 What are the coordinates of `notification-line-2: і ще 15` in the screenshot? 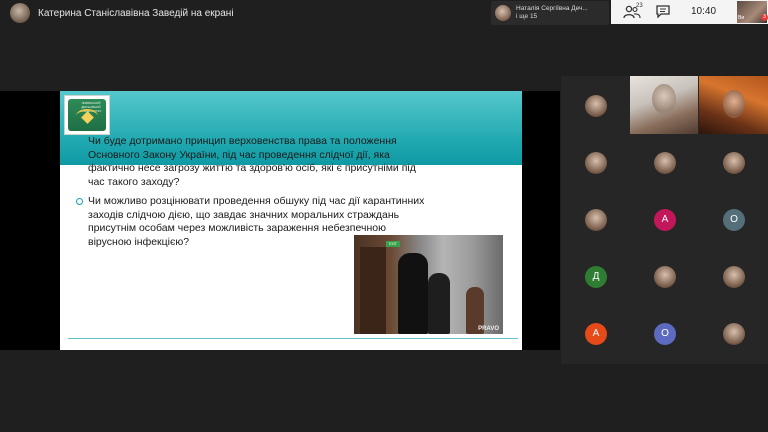 It's located at (527, 16).